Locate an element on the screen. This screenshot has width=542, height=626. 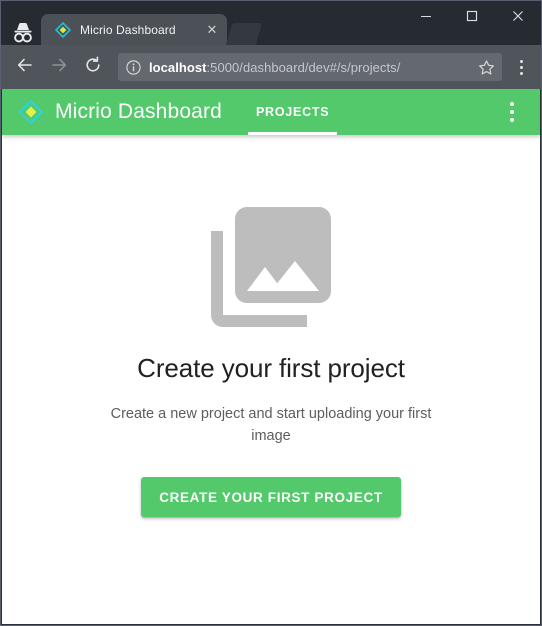
info-circle-icon is located at coordinates (133, 67).